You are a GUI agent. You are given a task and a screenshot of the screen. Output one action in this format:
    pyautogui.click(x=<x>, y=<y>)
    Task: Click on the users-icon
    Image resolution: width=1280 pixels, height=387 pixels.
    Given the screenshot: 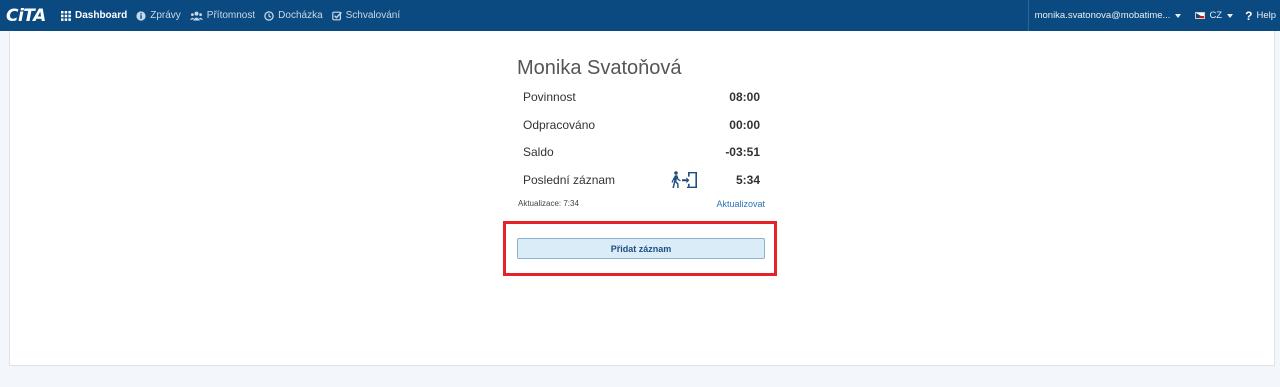 What is the action you would take?
    pyautogui.click(x=196, y=16)
    